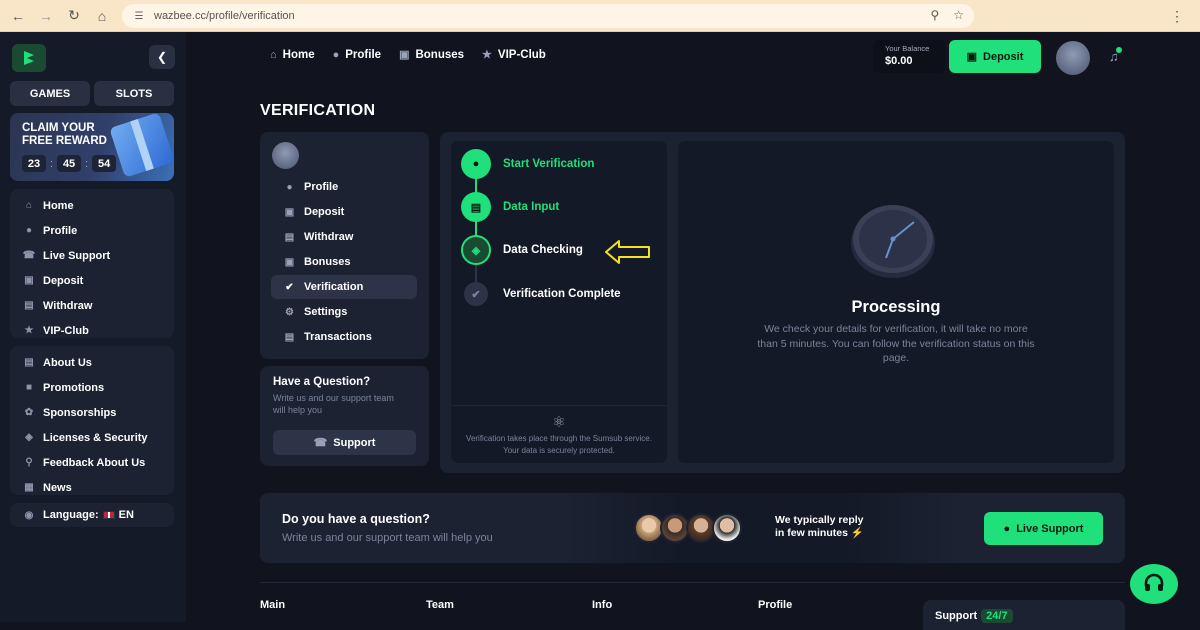 The height and width of the screenshot is (630, 1200). I want to click on sidebar-item-feedback: ⚲ Feedback About Us, so click(92, 462).